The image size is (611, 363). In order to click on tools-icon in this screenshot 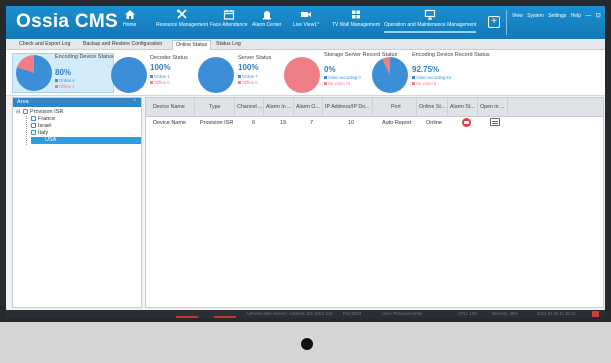, I will do `click(181, 14)`.